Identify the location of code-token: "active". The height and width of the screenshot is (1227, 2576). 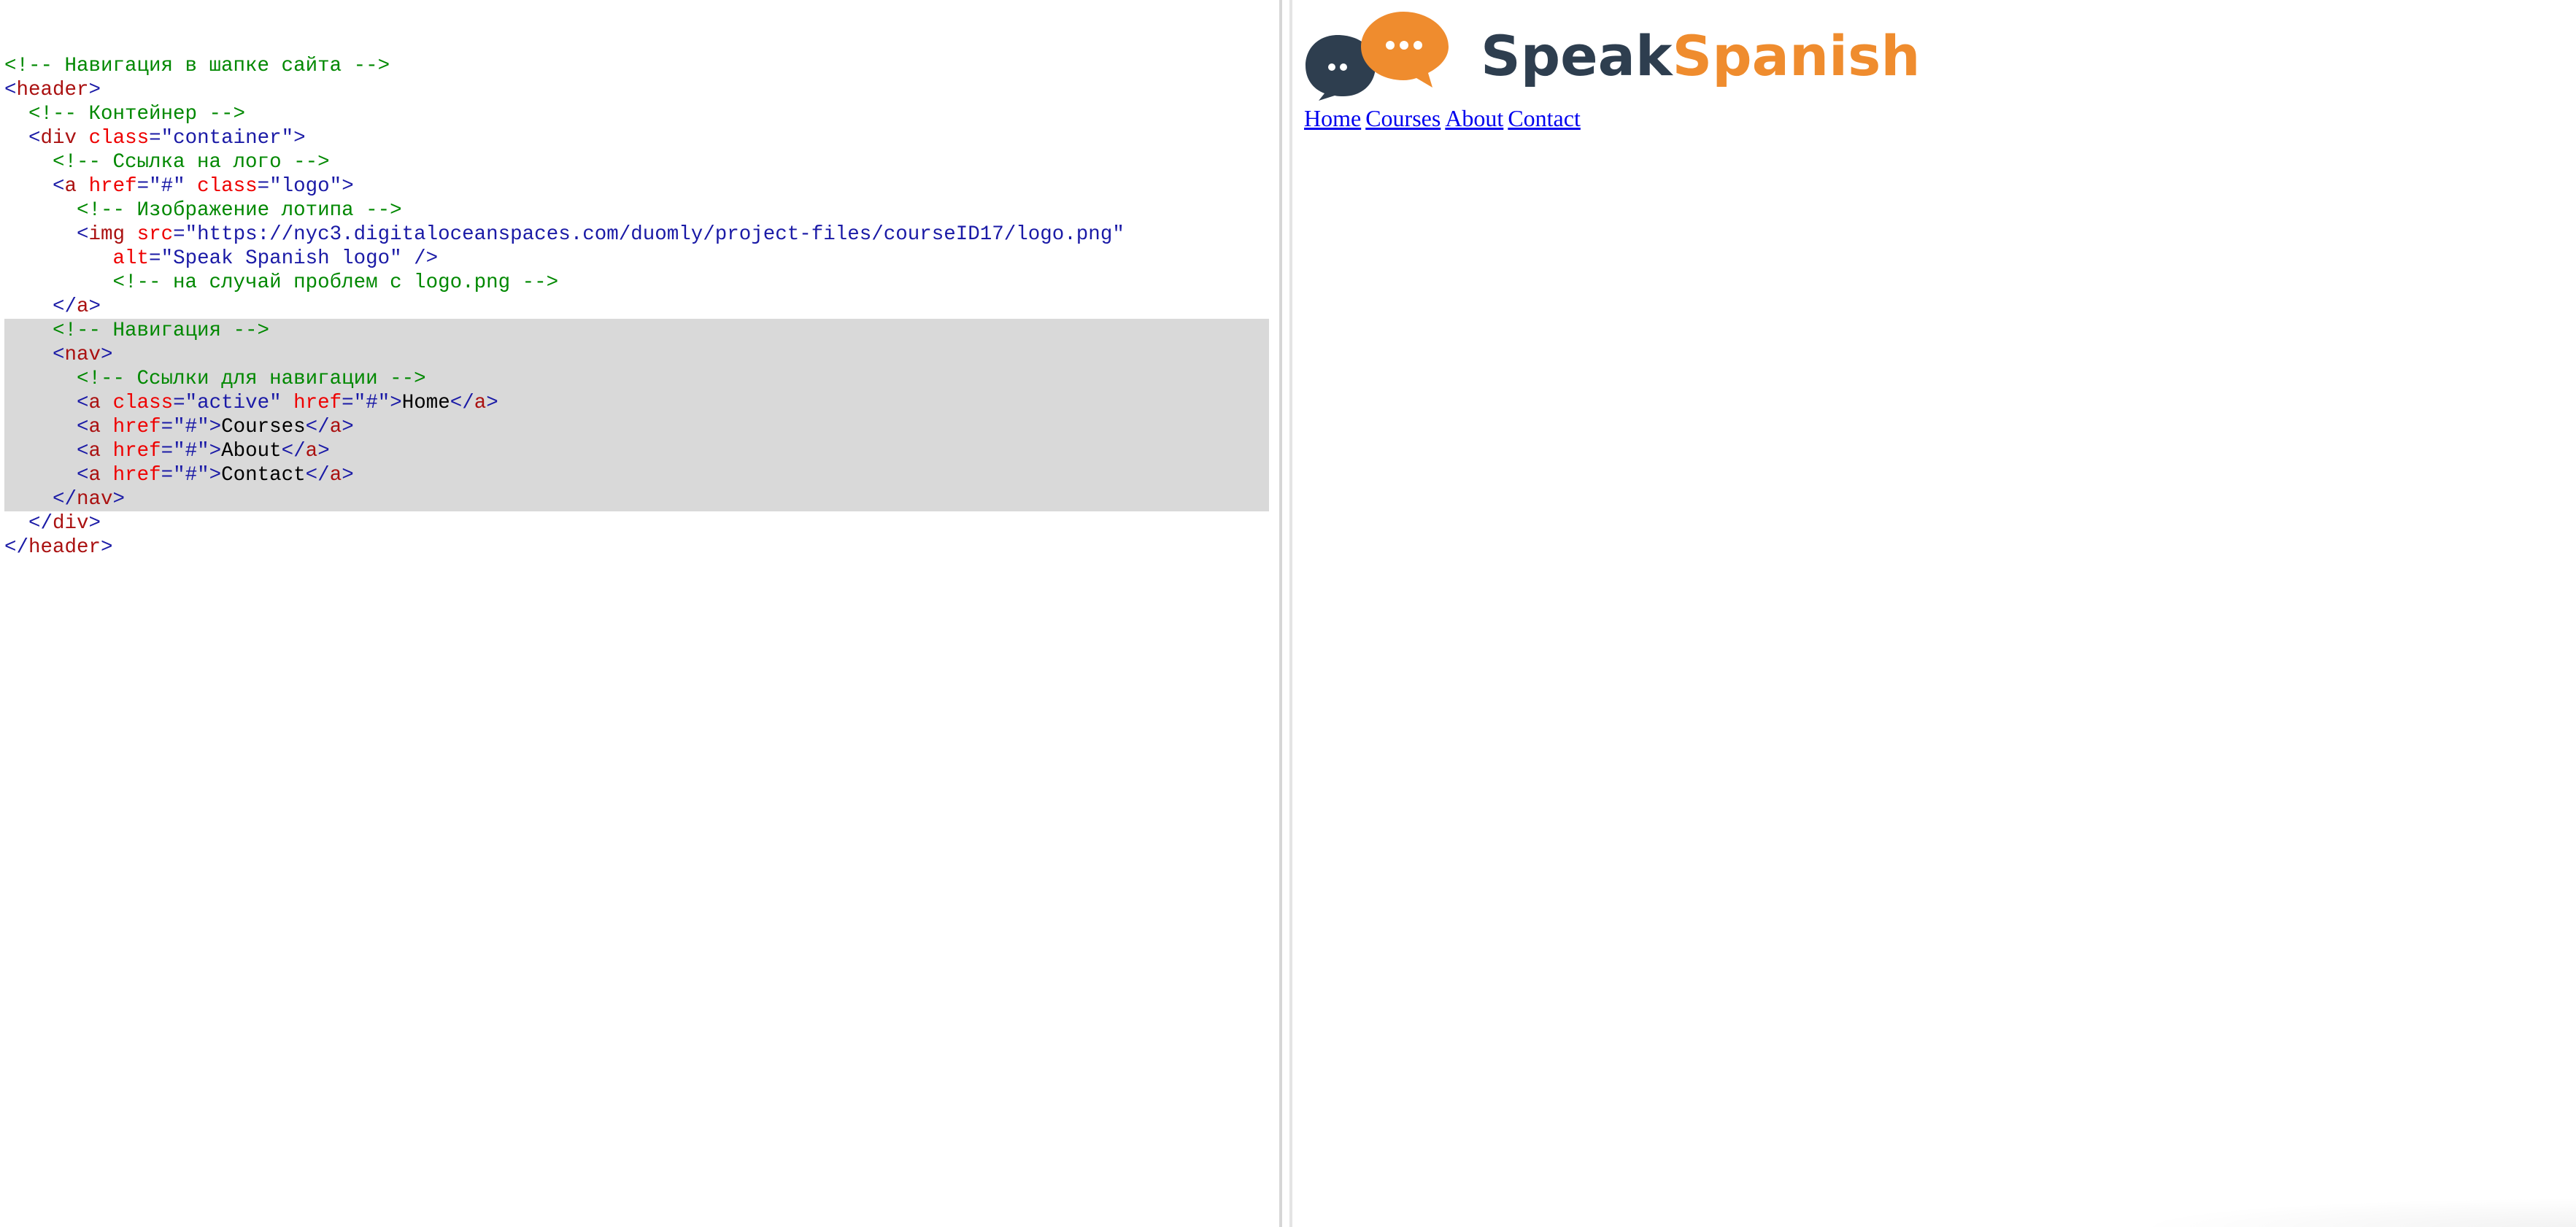
(234, 403).